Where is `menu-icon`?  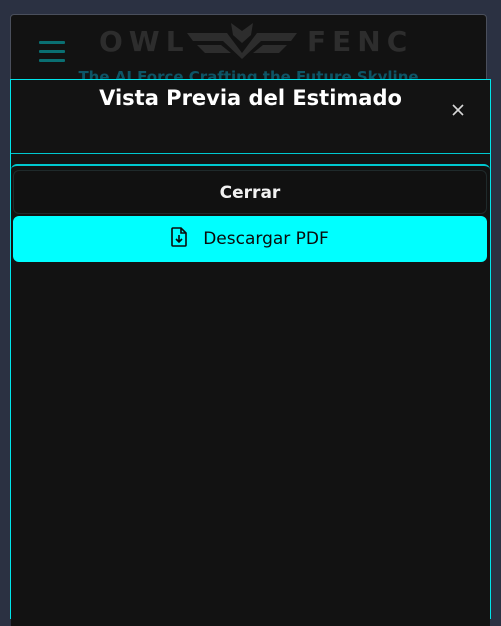 menu-icon is located at coordinates (52, 54).